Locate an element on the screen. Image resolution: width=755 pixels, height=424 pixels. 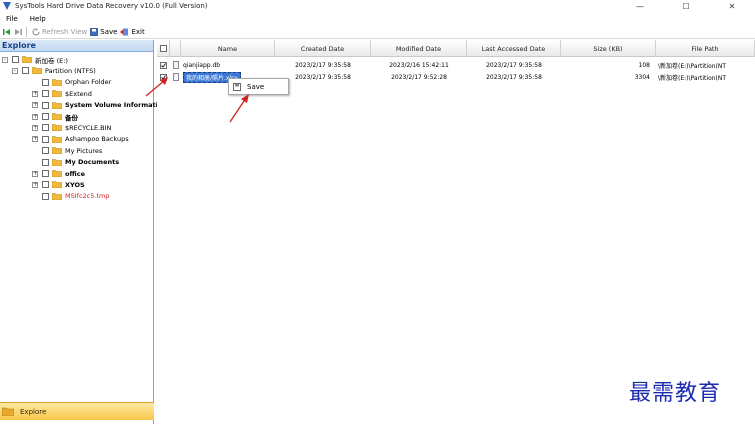
tree-item-label: Partition (NTFS) is located at coordinates (70, 70).